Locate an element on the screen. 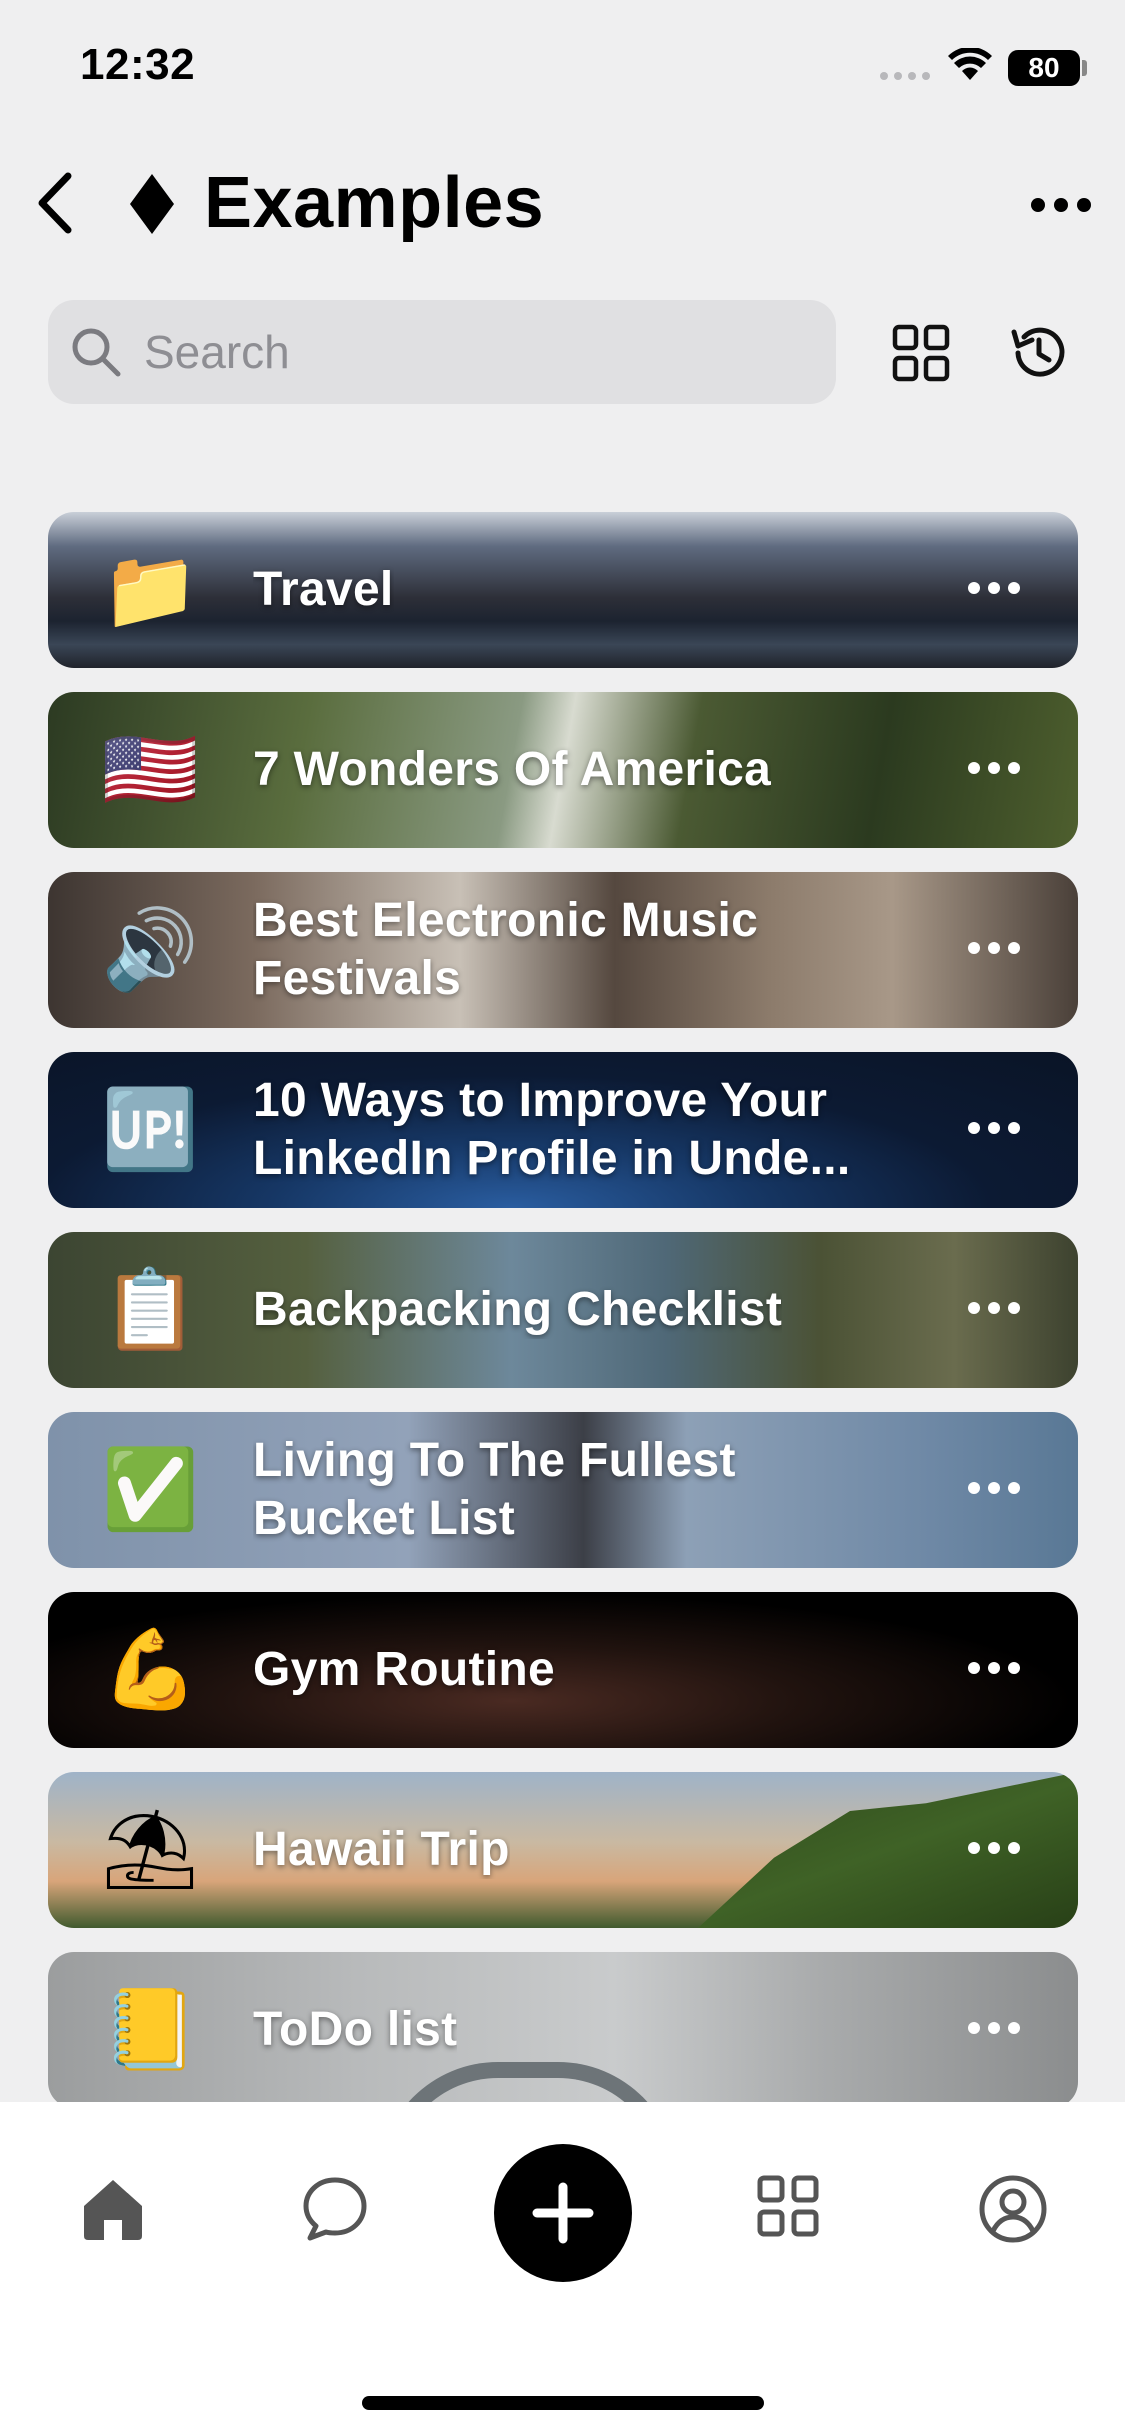 This screenshot has width=1125, height=2436. status-time: 12:32 is located at coordinates (138, 64).